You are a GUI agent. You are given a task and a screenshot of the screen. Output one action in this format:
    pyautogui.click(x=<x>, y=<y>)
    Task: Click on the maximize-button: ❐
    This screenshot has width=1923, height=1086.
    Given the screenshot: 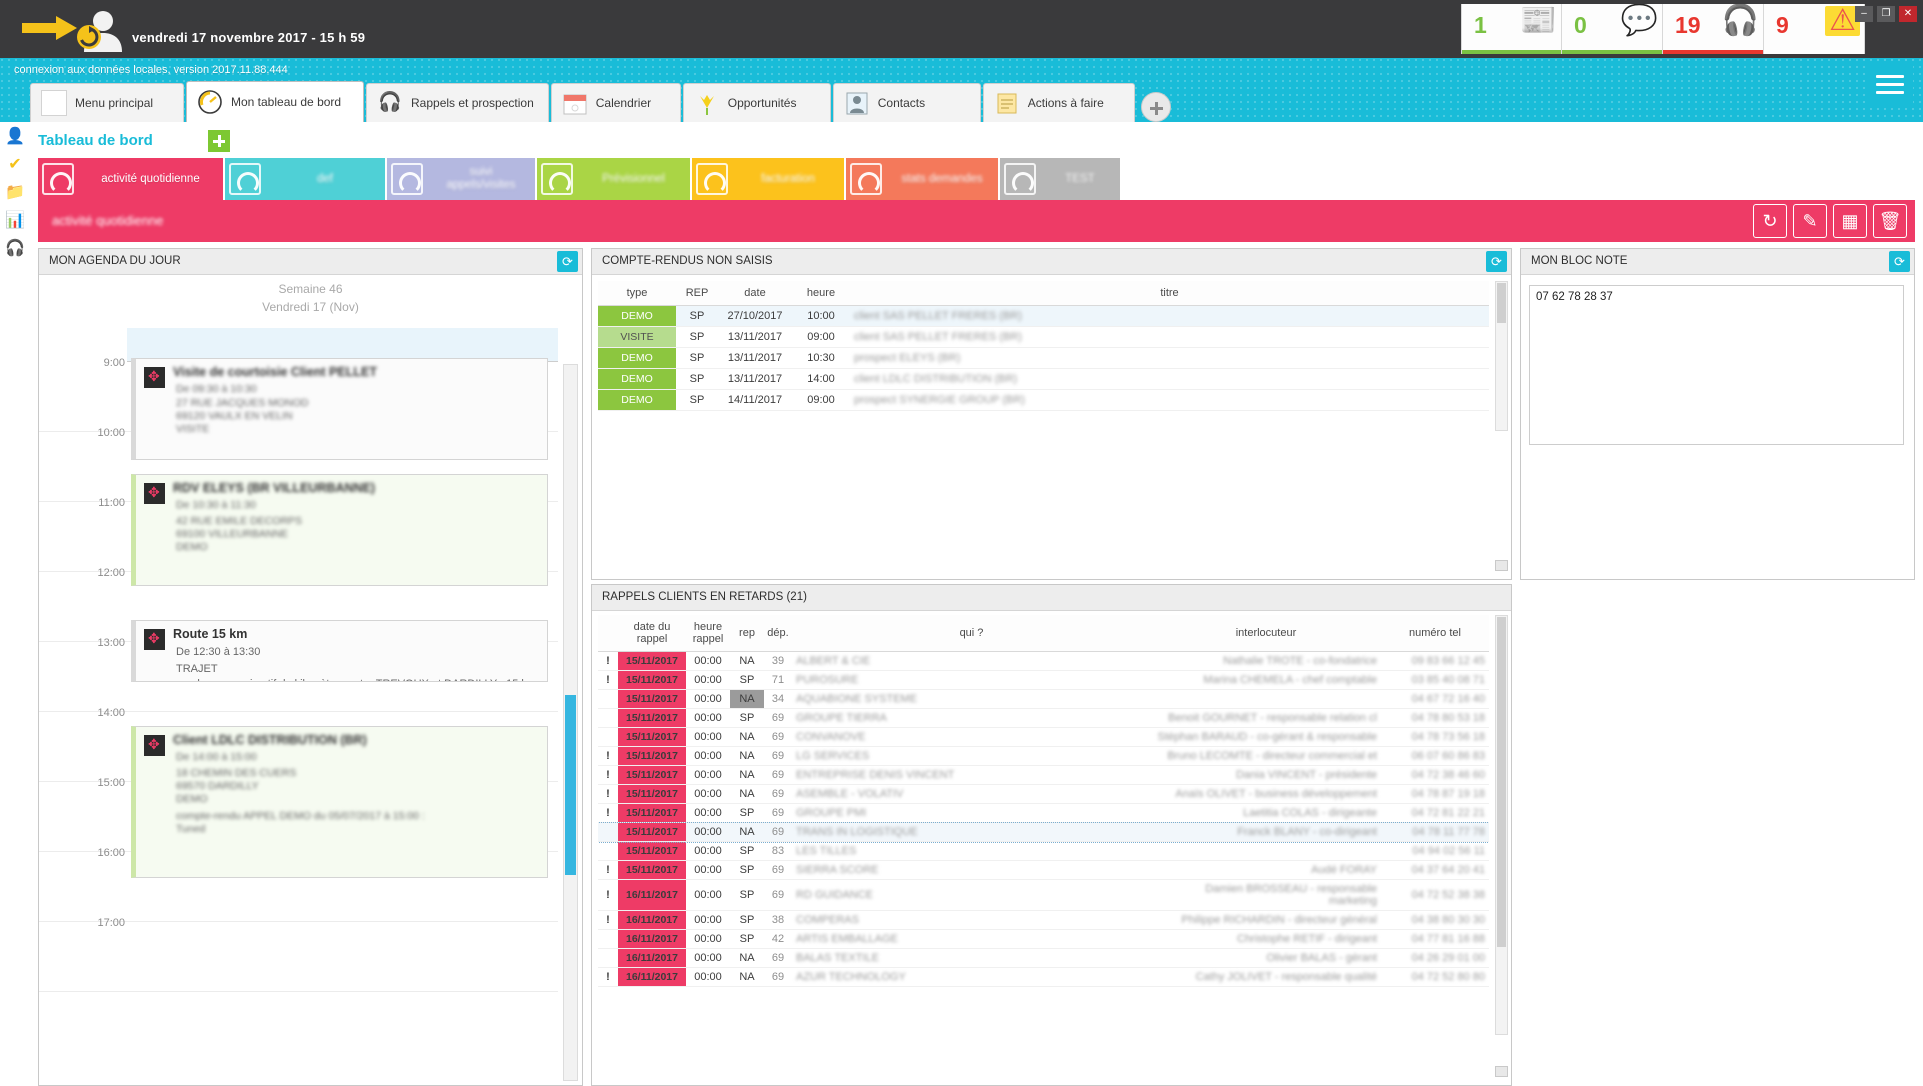 What is the action you would take?
    pyautogui.click(x=1886, y=14)
    